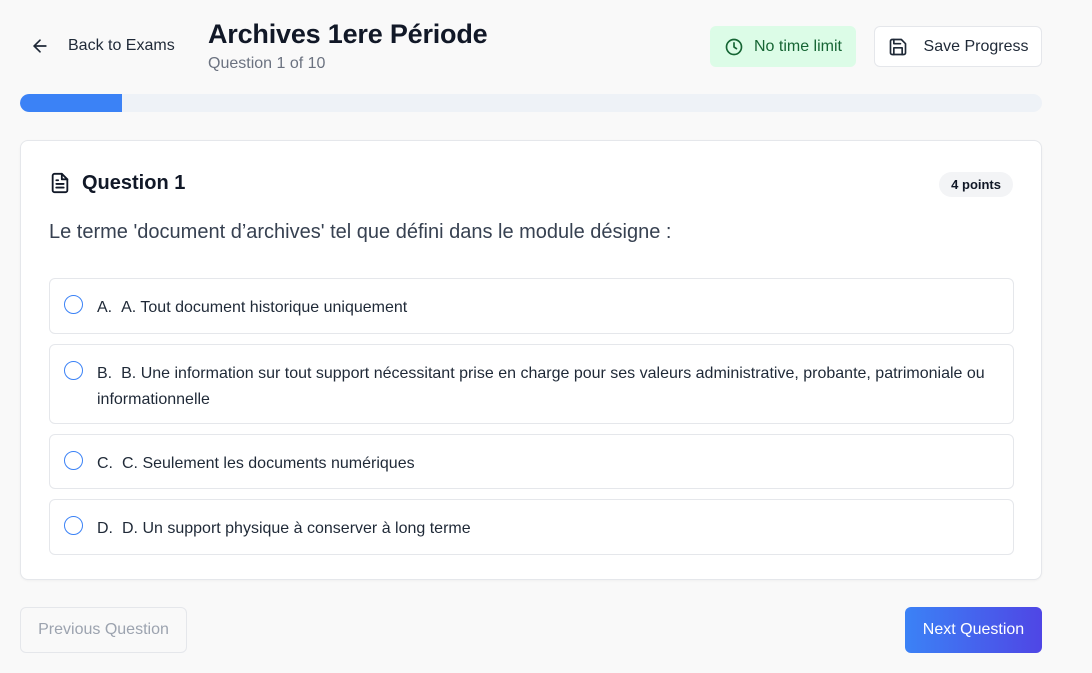 This screenshot has width=1092, height=673. Describe the element at coordinates (105, 307) in the screenshot. I see `option-letter: A.` at that location.